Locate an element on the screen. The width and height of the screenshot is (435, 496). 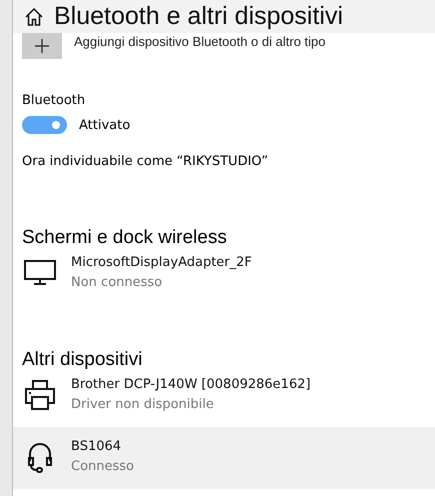
toggle-state-label: Attivato is located at coordinates (104, 125).